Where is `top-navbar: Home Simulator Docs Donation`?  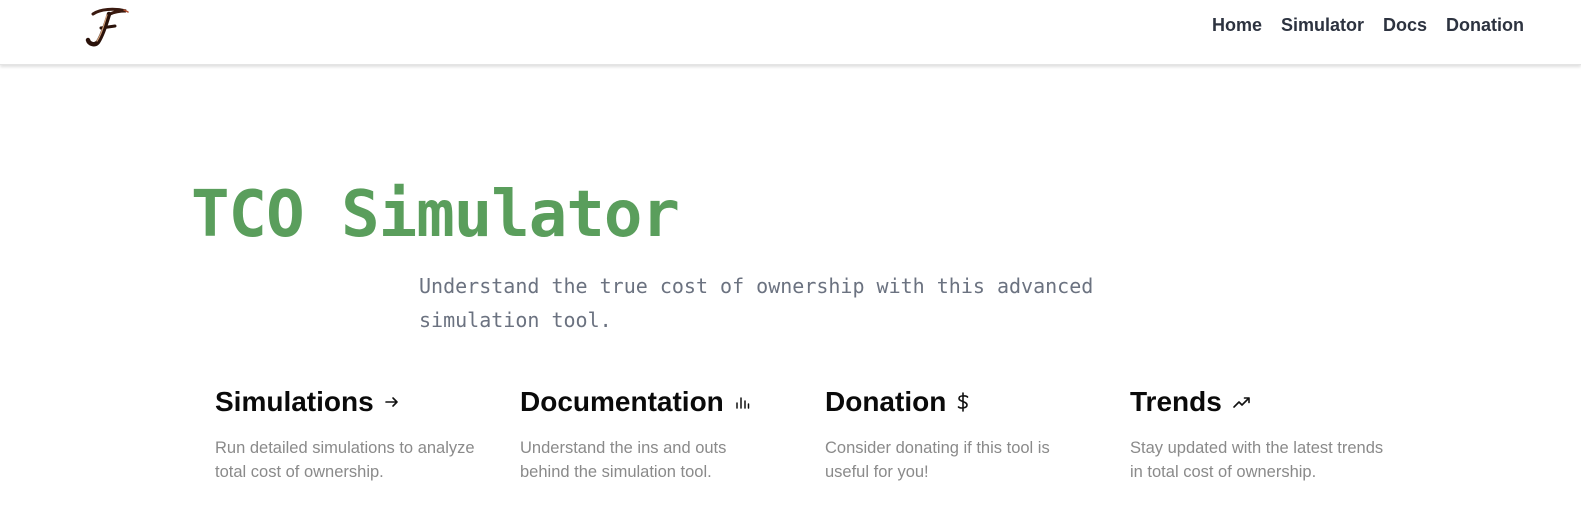
top-navbar: Home Simulator Docs Donation is located at coordinates (790, 32).